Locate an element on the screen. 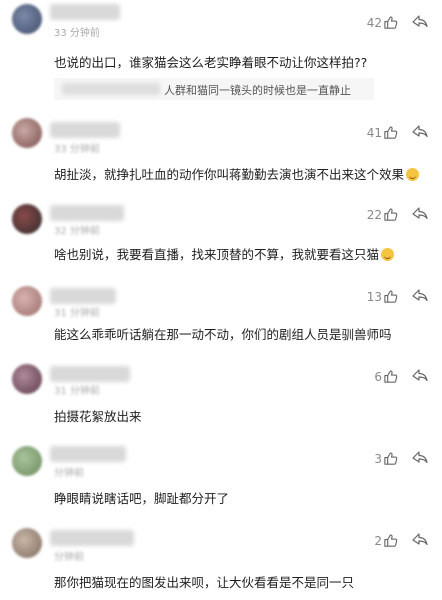 The height and width of the screenshot is (600, 442). comment-text-body: 啥也别说，我要看直播，找来顶替的不算，我就要看这只猫 is located at coordinates (217, 254).